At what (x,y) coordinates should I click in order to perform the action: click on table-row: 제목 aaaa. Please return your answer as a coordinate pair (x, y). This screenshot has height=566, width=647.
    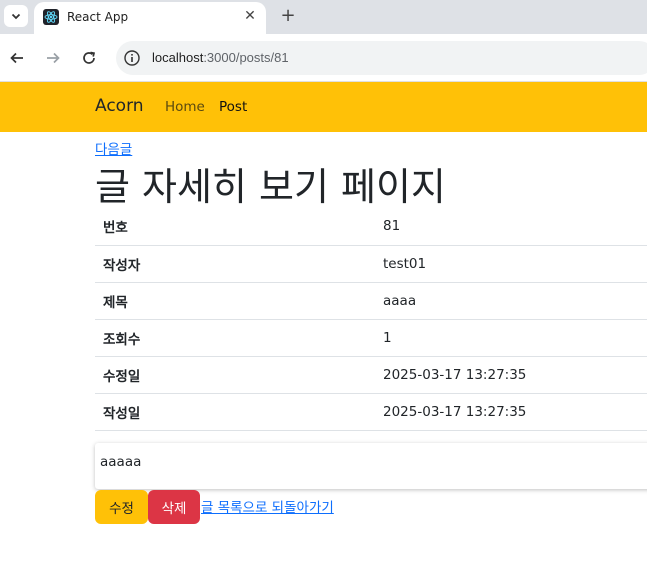
    Looking at the image, I should click on (371, 300).